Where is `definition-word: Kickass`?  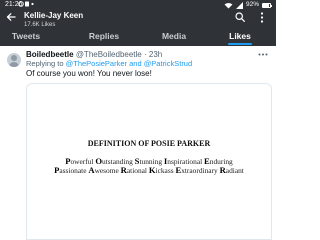
definition-word: Kickass is located at coordinates (161, 170).